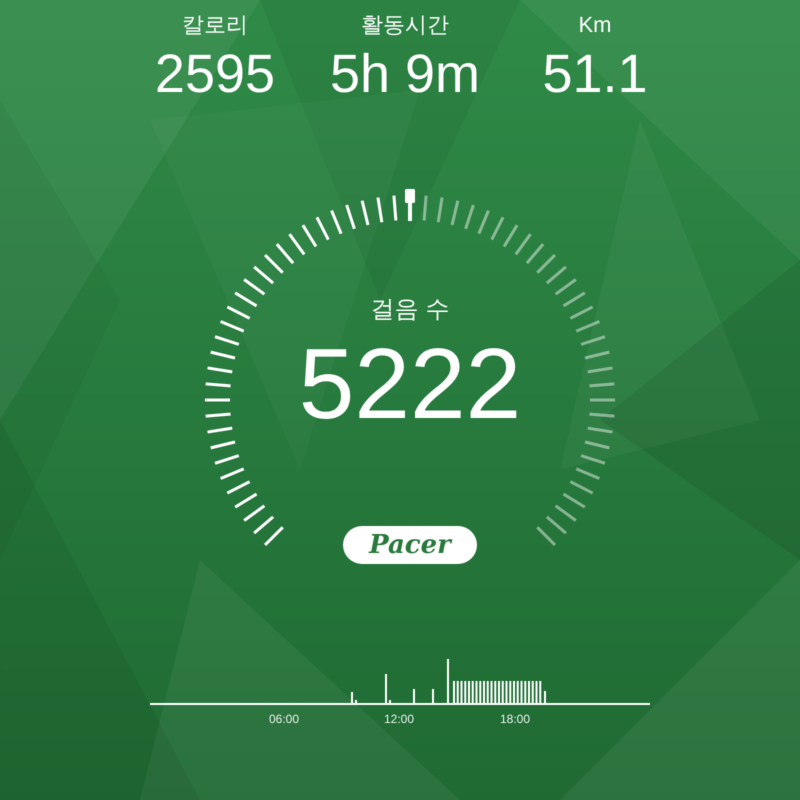  I want to click on stat-value: 2595, so click(215, 74).